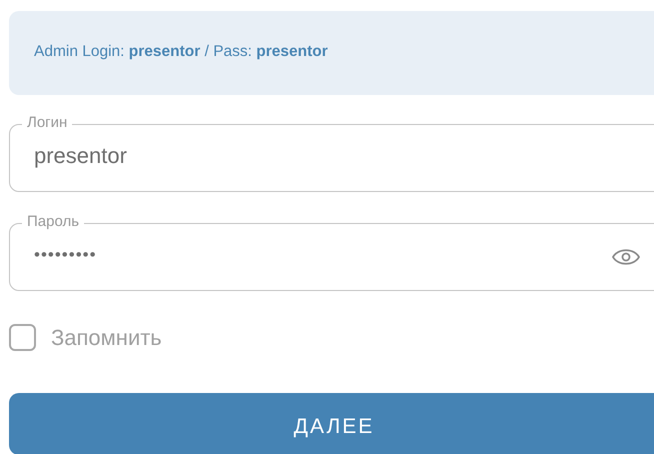 This screenshot has height=454, width=654. I want to click on notice-text: Admin Login: presentor / Pass: presentor, so click(181, 52).